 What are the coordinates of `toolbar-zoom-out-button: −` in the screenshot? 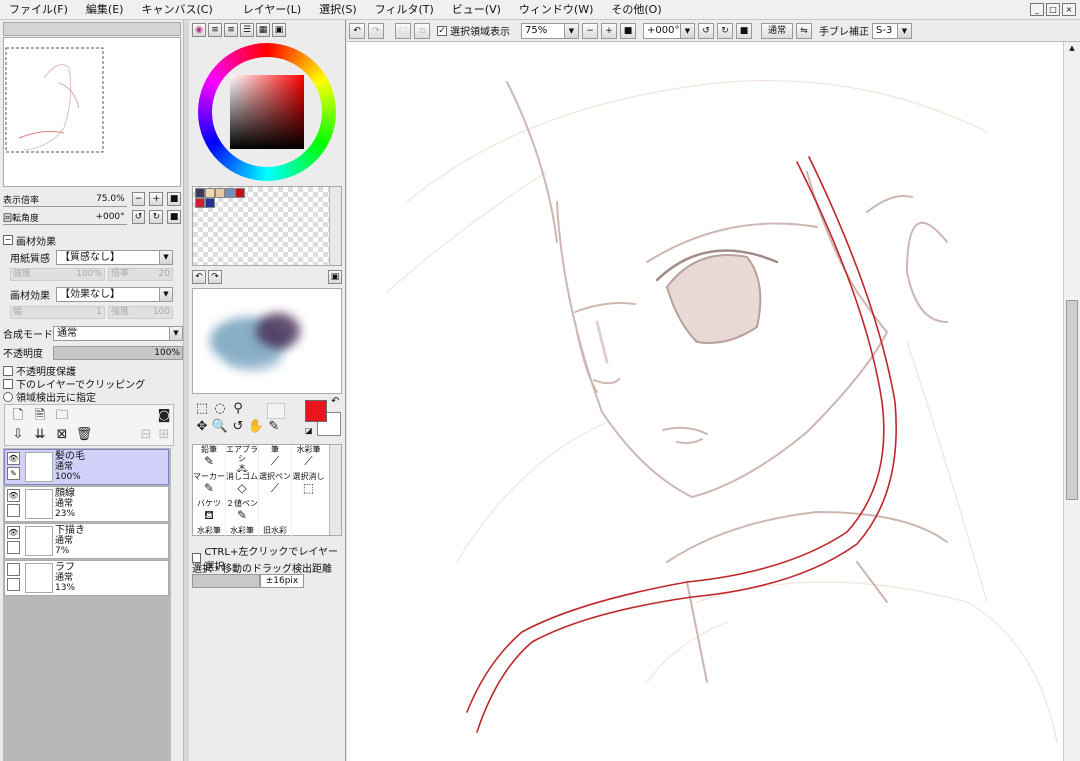 It's located at (590, 30).